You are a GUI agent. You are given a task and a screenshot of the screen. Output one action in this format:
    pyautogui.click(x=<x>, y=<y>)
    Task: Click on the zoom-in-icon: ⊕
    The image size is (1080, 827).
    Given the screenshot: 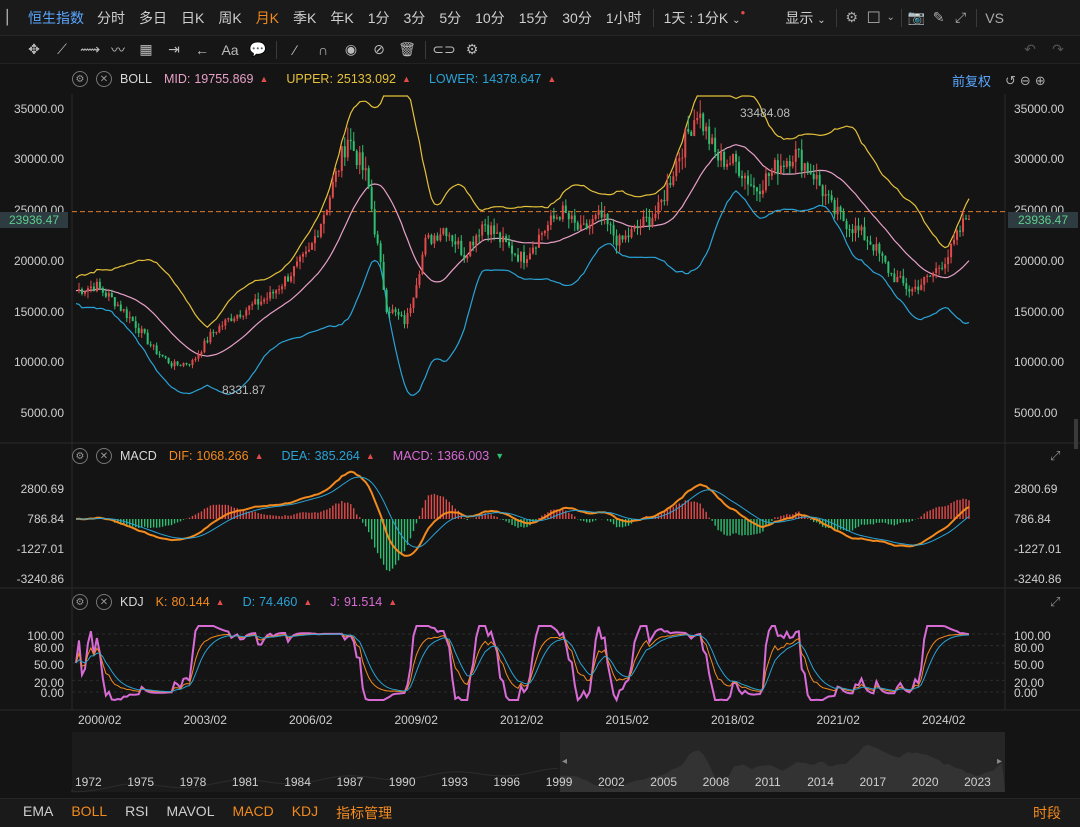 What is the action you would take?
    pyautogui.click(x=1040, y=81)
    